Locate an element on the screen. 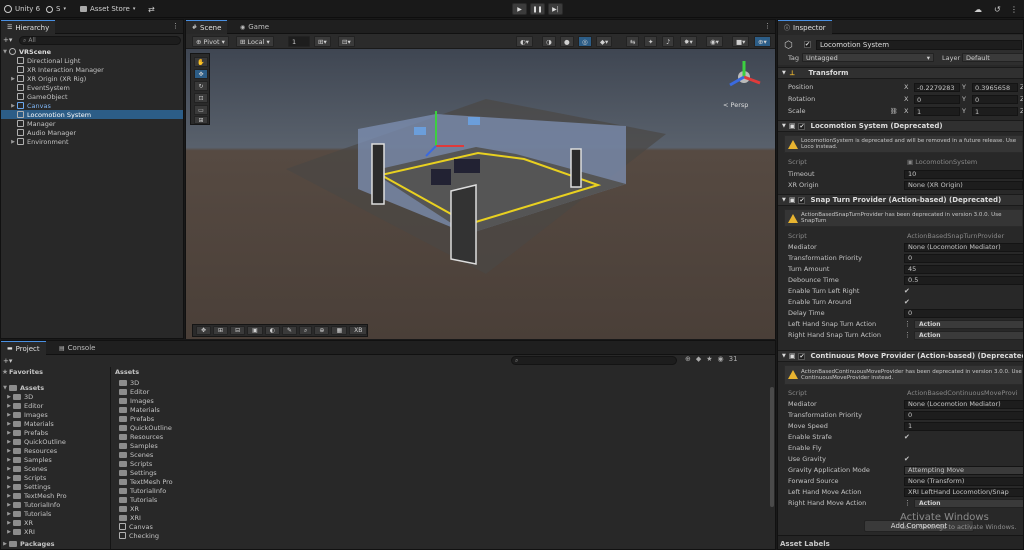 The image size is (1024, 550). rect-tool-button: ▭ is located at coordinates (201, 110).